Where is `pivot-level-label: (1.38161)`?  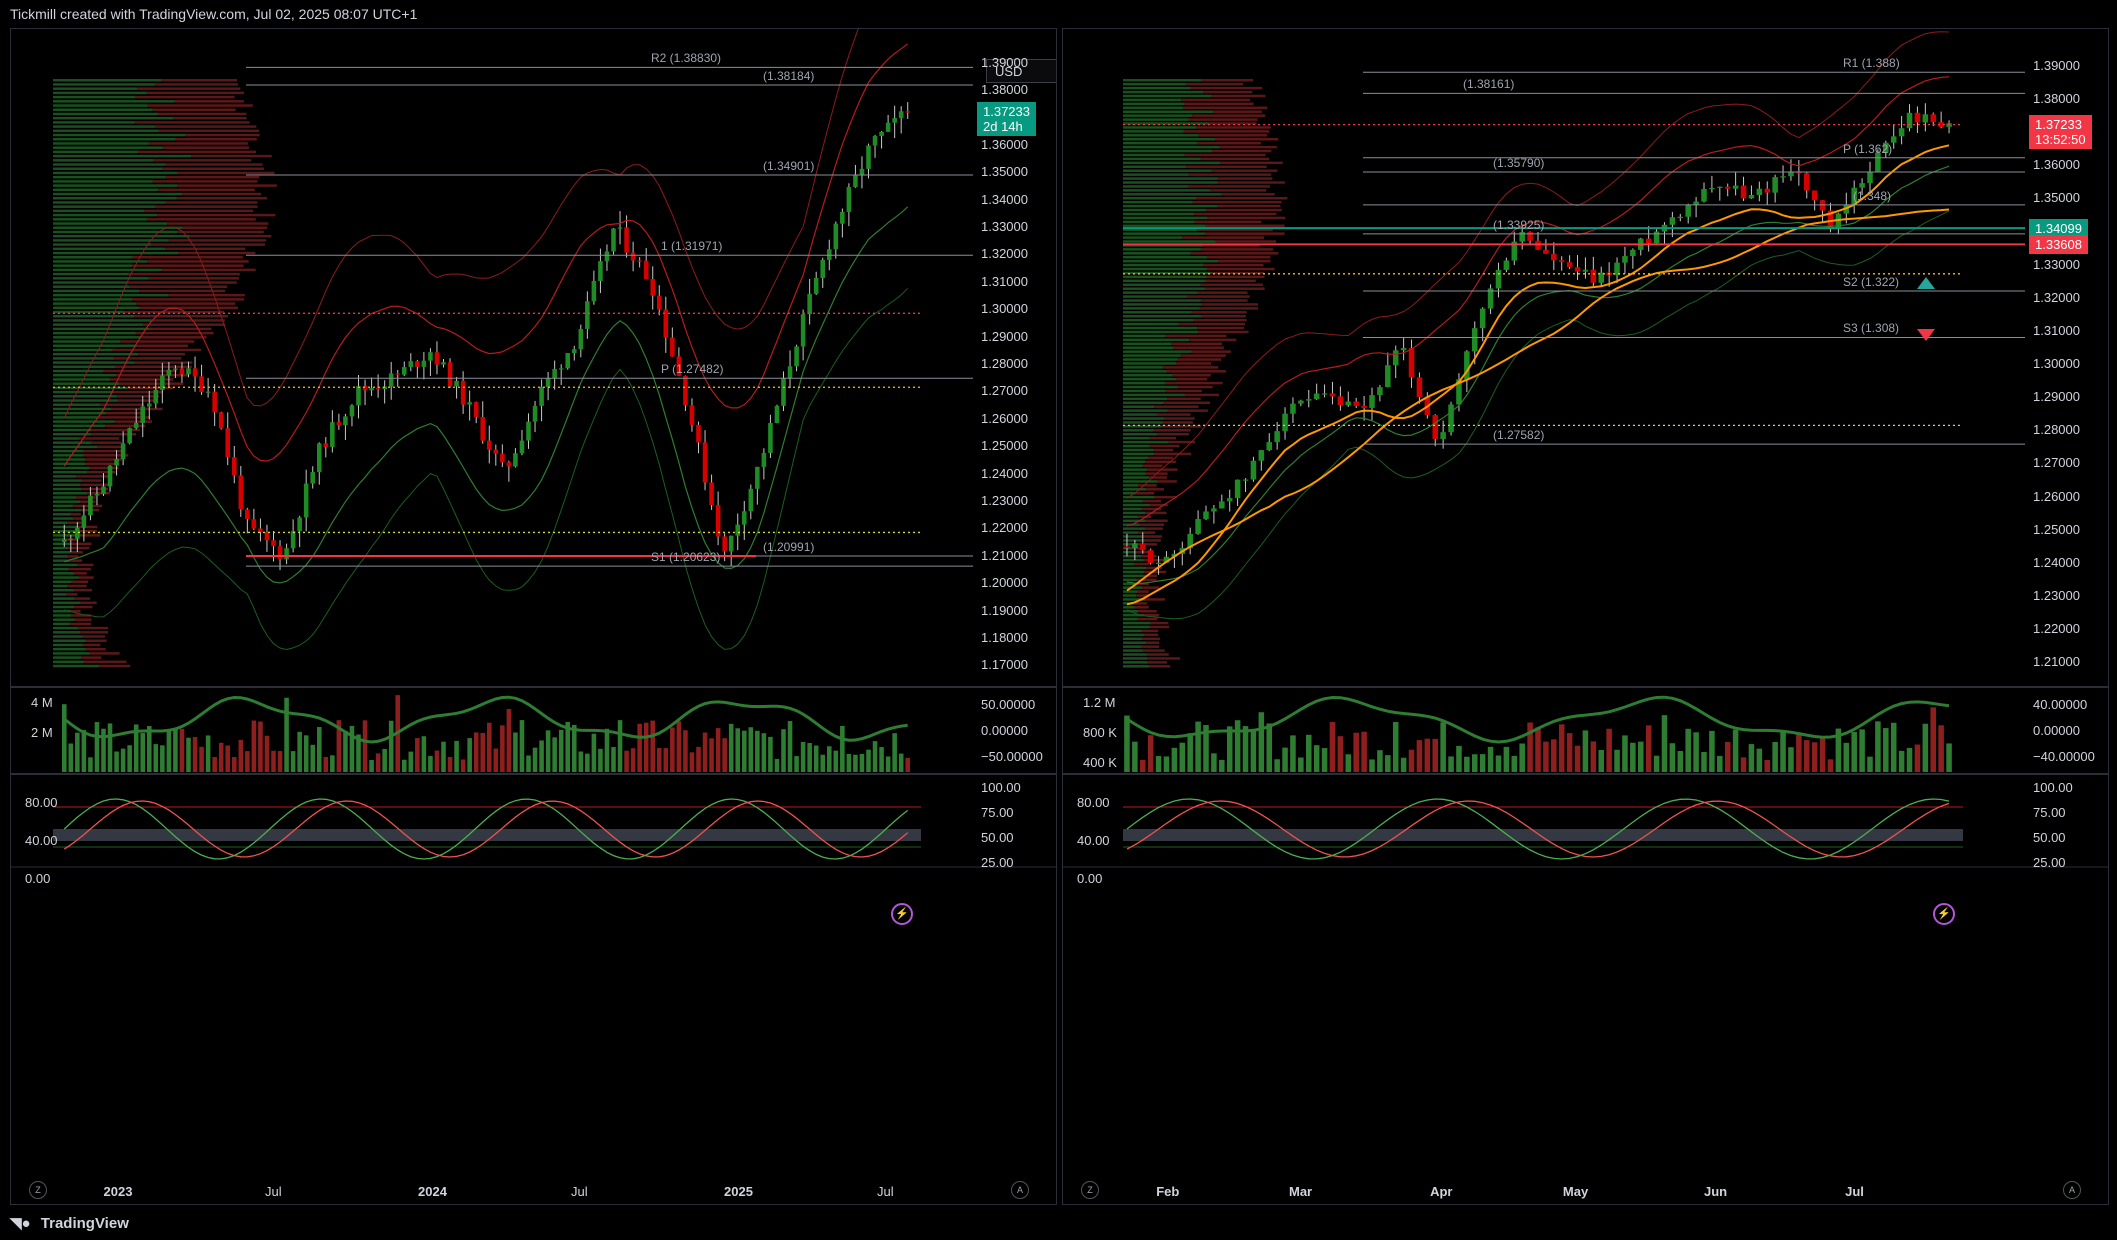
pivot-level-label: (1.38161) is located at coordinates (1489, 84).